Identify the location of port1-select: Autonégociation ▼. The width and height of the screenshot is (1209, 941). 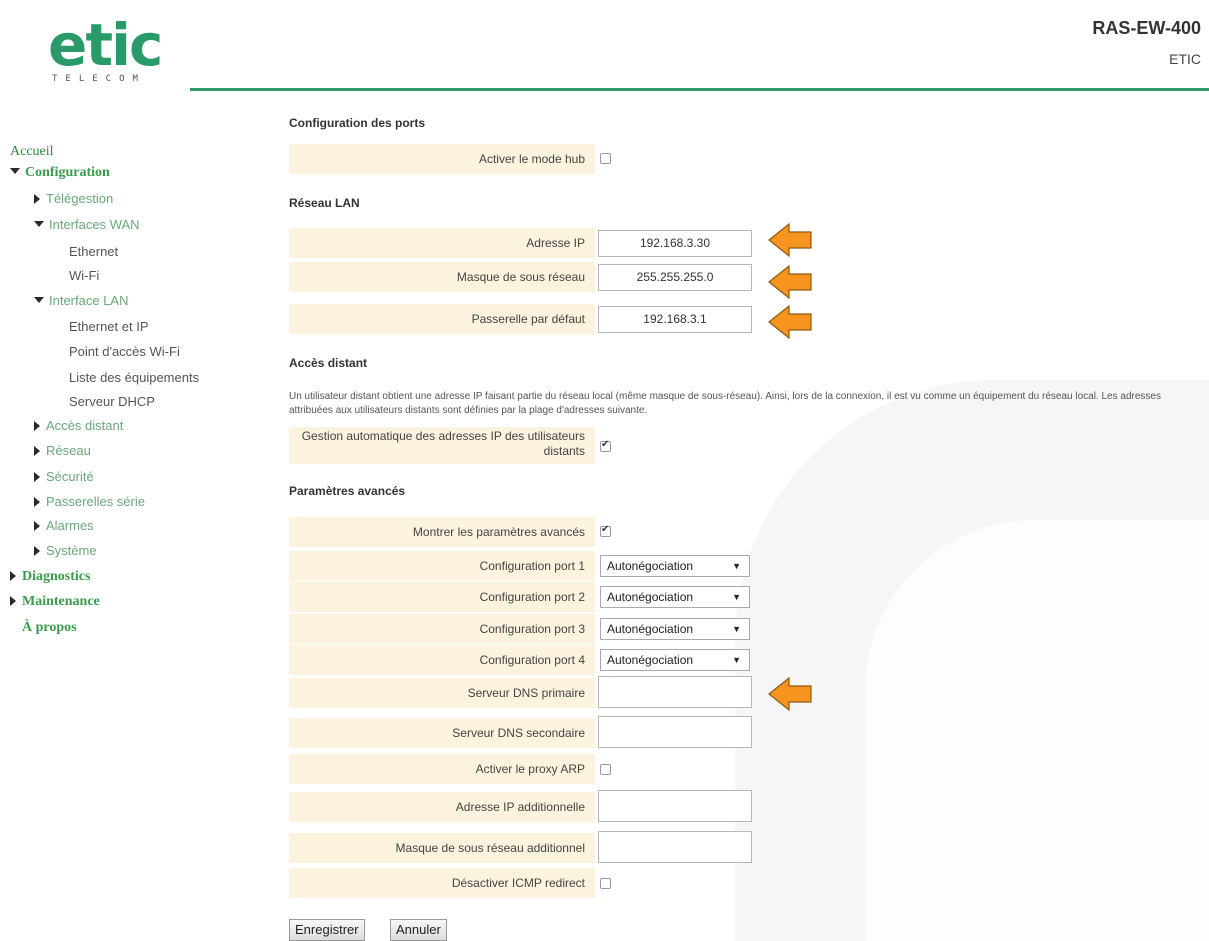
(675, 566).